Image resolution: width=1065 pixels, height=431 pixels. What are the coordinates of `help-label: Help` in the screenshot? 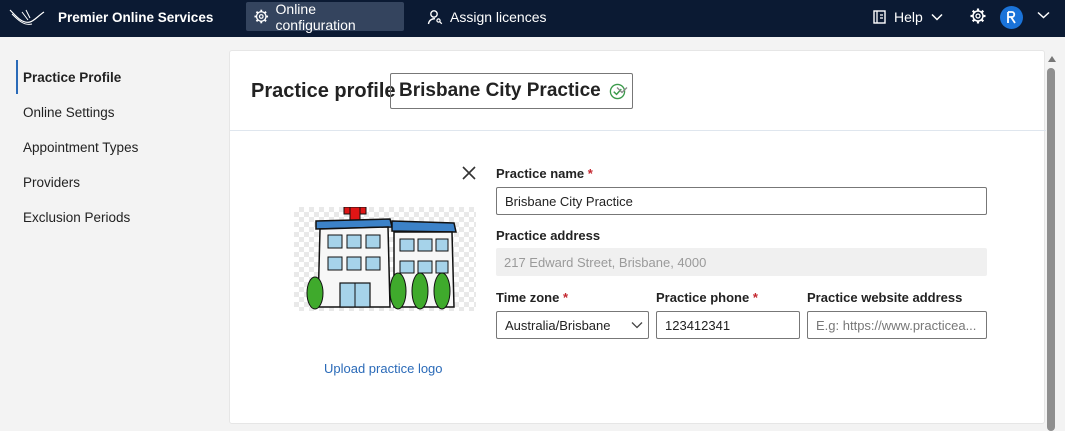 It's located at (908, 16).